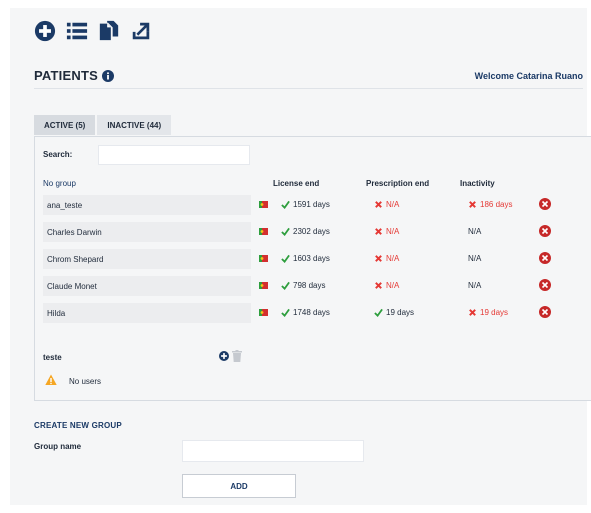 The image size is (591, 513). What do you see at coordinates (273, 451) in the screenshot?
I see `group-name-input` at bounding box center [273, 451].